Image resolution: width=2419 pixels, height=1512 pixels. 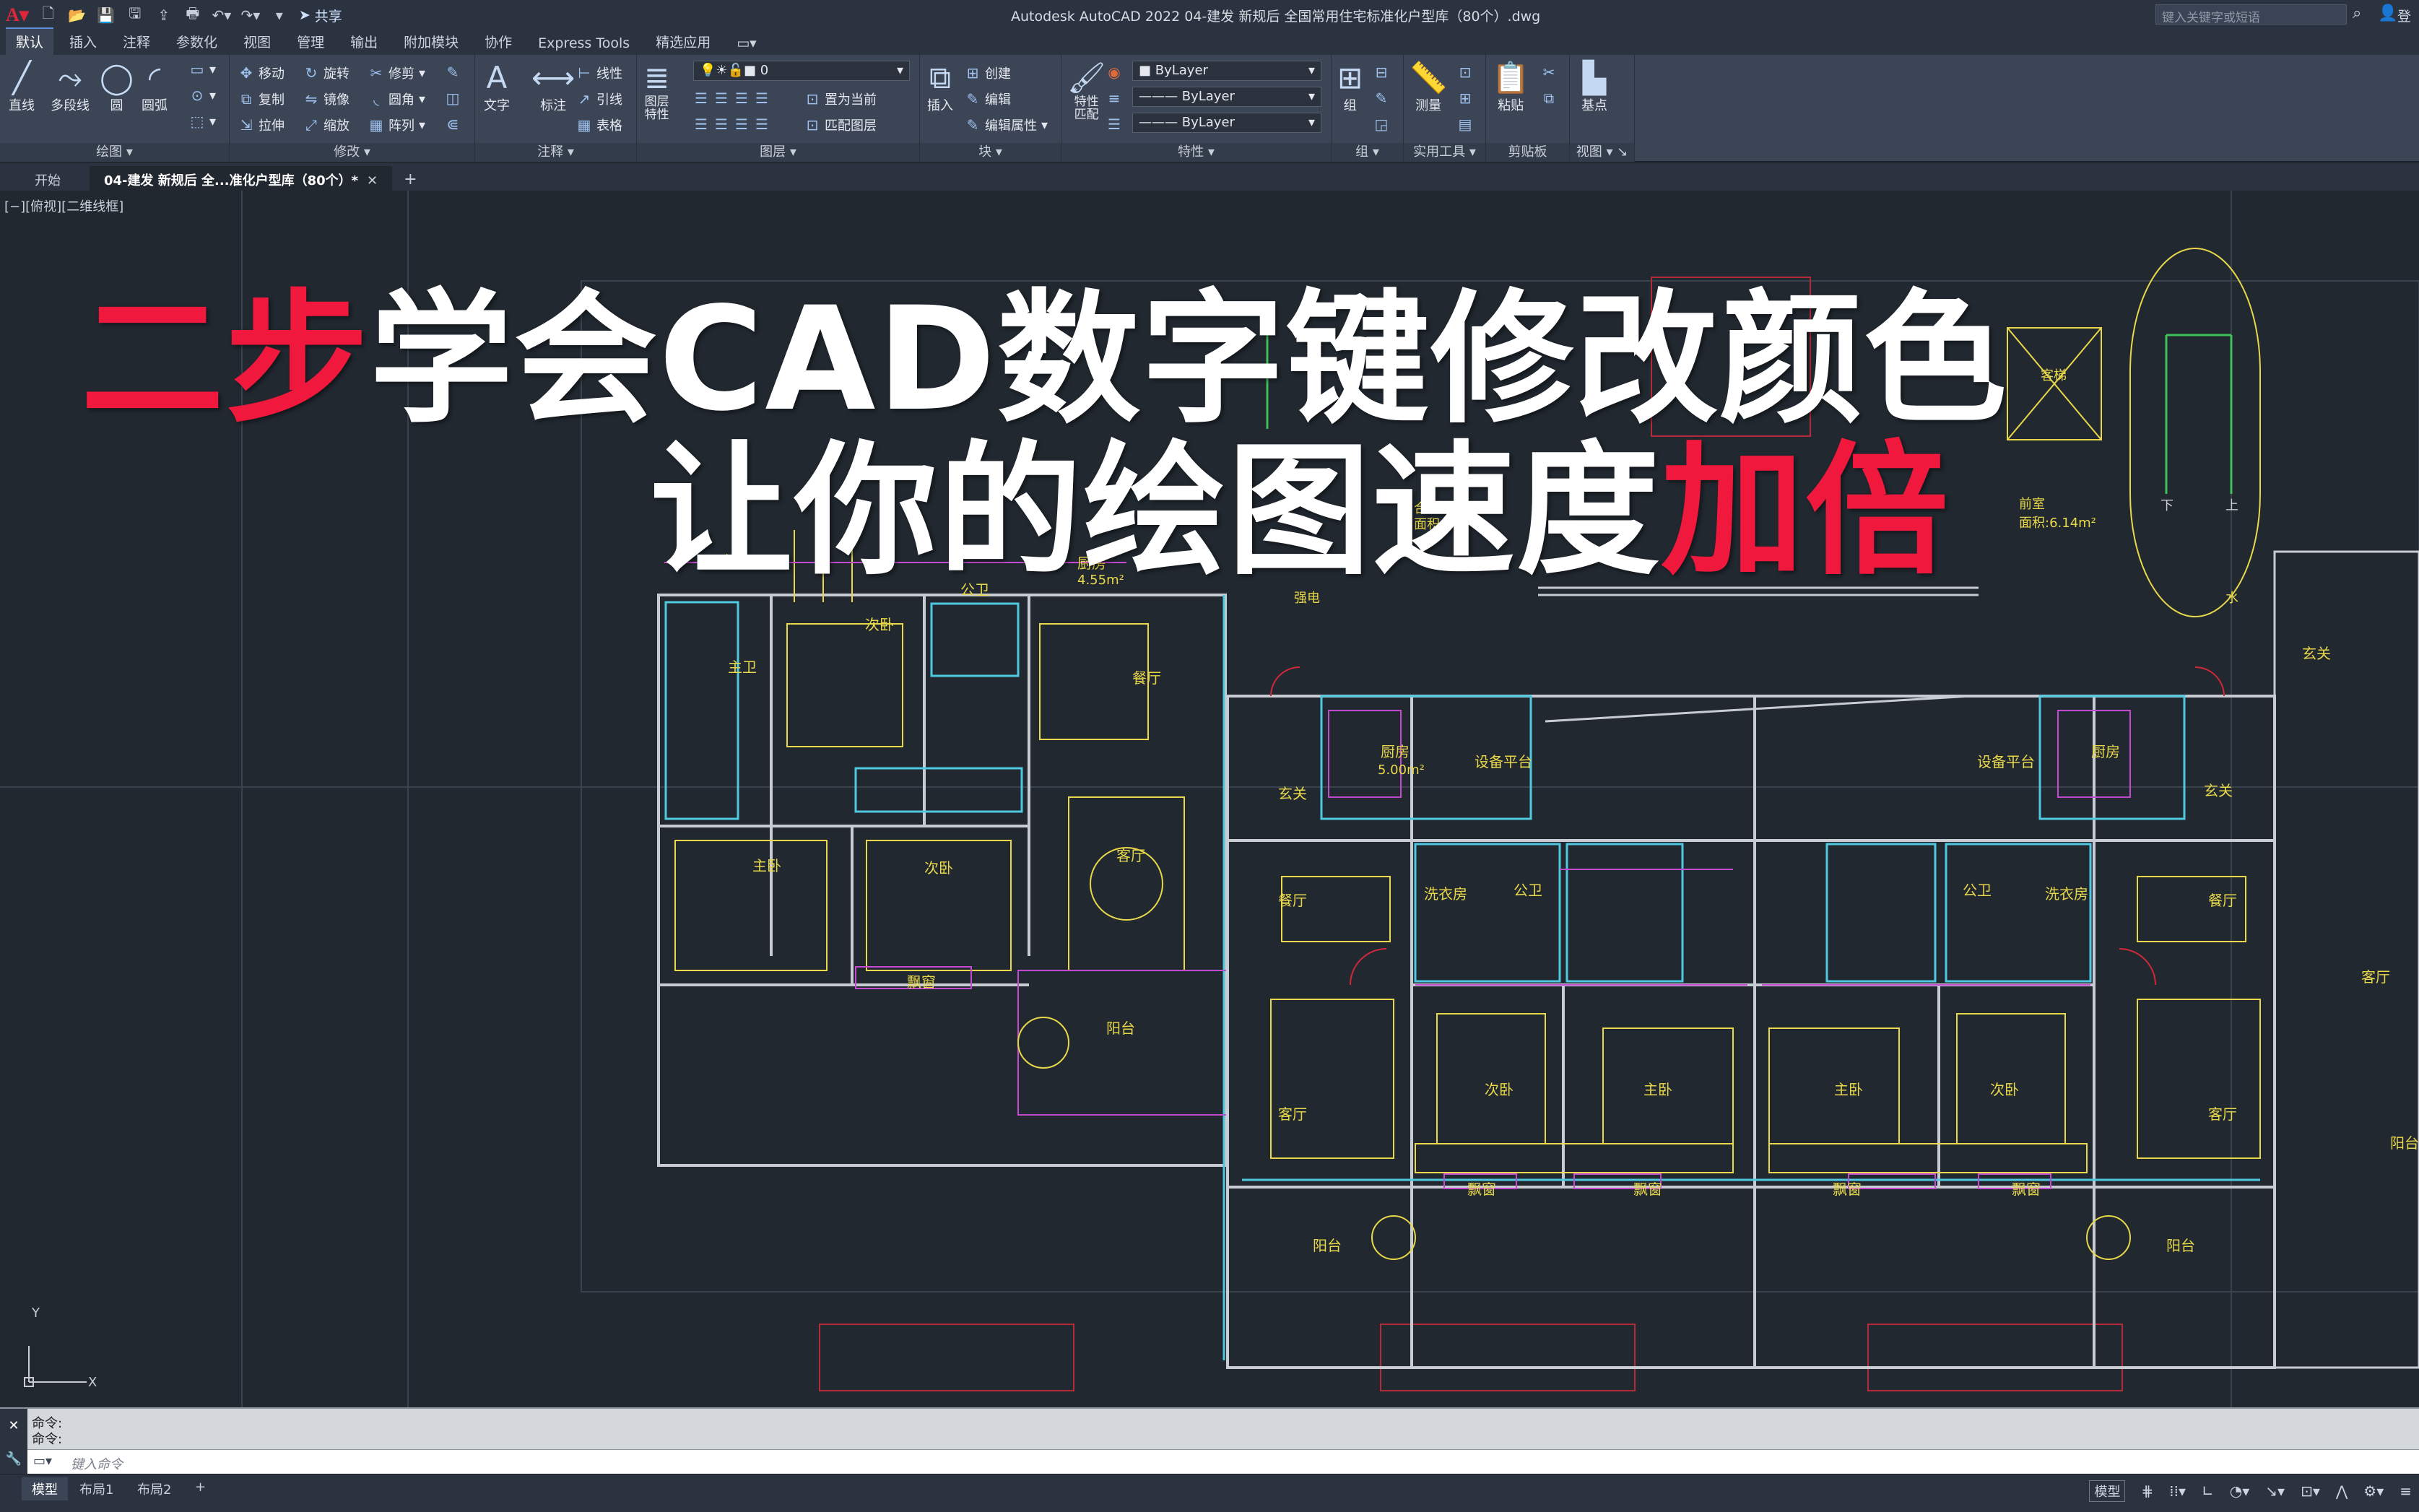 What do you see at coordinates (453, 124) in the screenshot?
I see `offset-tool: ⋐` at bounding box center [453, 124].